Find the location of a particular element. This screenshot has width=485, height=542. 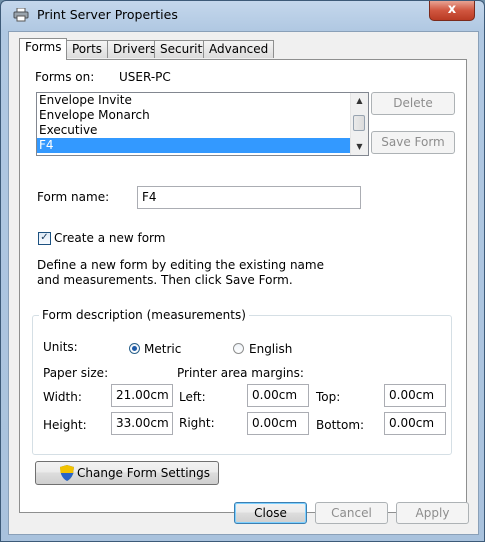

create-new-form-label: Create a new form is located at coordinates (110, 238).